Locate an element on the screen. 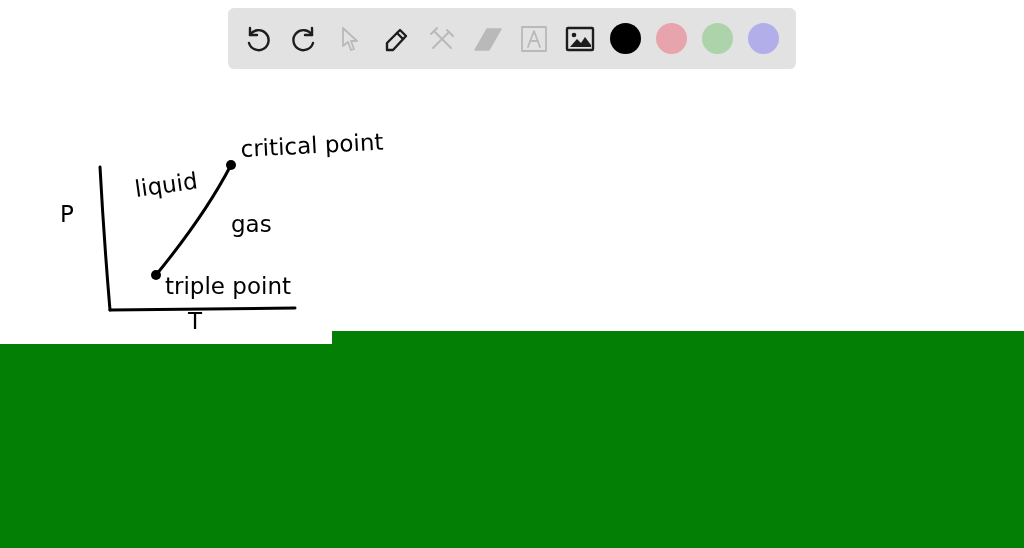 This screenshot has width=1024, height=548. pressure-axis-label: P is located at coordinates (67, 214).